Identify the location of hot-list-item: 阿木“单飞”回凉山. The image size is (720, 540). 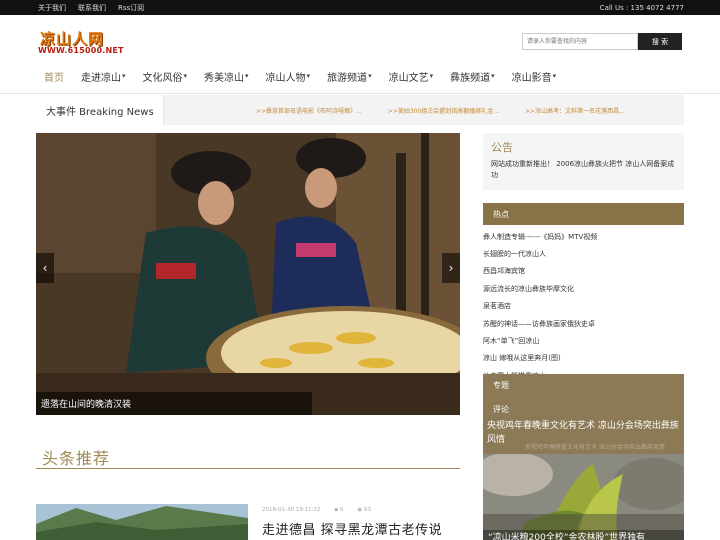
(583, 340).